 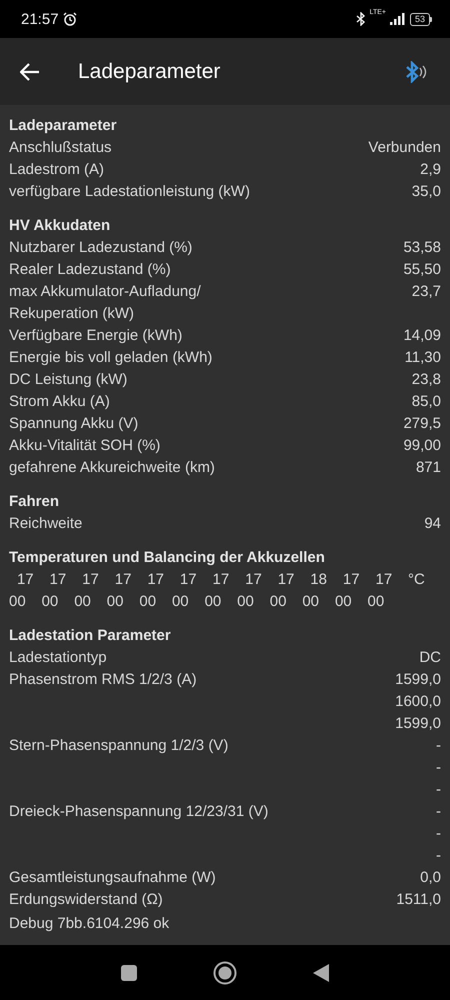 I want to click on home-icon, so click(x=225, y=972).